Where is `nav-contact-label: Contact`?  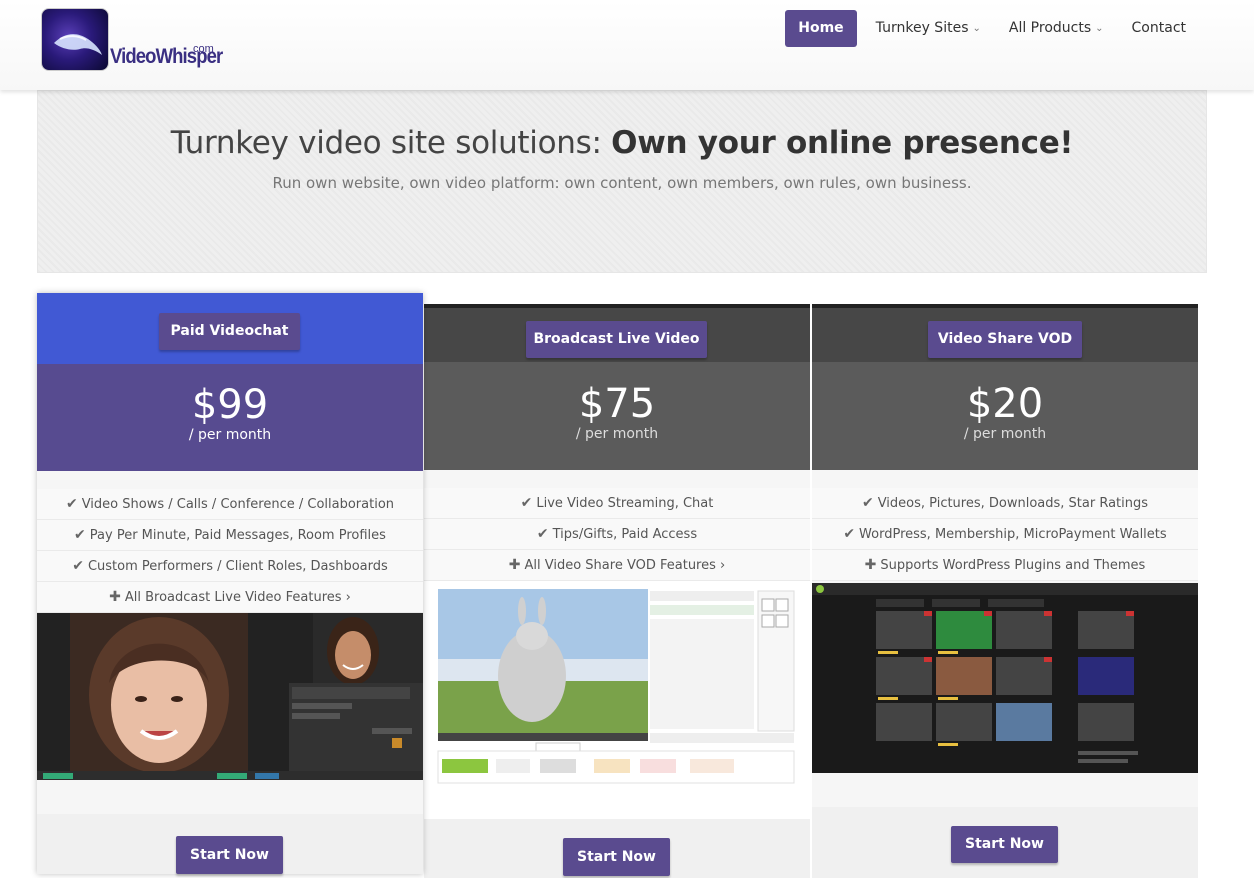
nav-contact-label: Contact is located at coordinates (1158, 28).